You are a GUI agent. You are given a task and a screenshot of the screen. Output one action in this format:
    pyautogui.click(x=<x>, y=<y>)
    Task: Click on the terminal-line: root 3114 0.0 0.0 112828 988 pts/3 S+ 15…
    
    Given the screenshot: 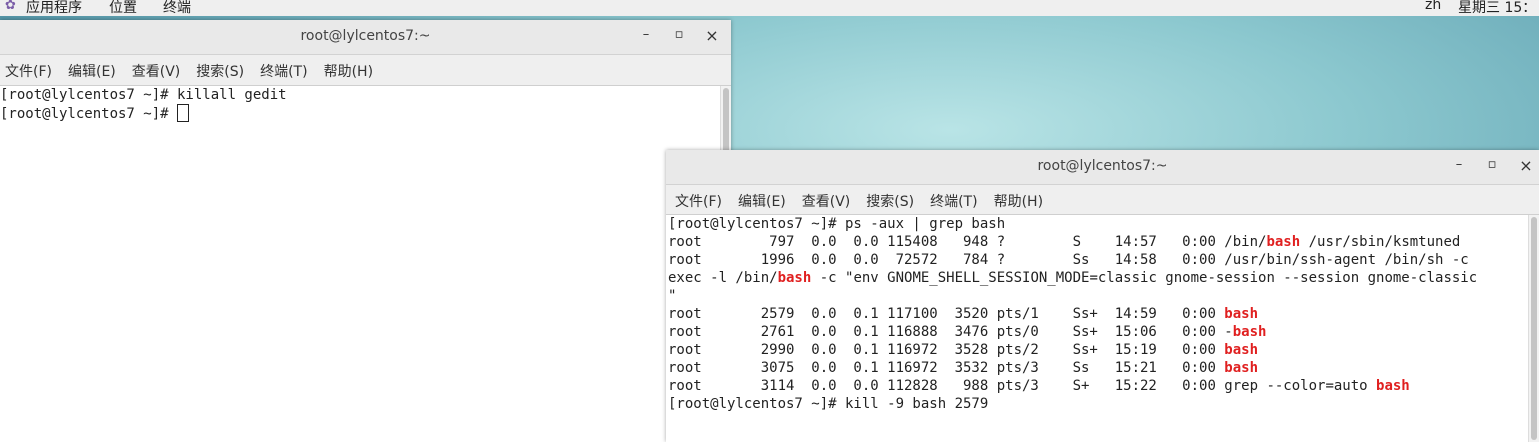 What is the action you would take?
    pyautogui.click(x=1098, y=386)
    